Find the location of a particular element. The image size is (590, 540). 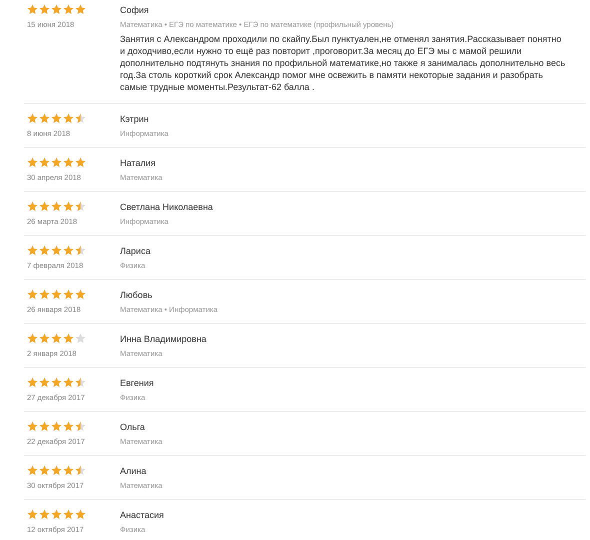

author-name: Кэтрин is located at coordinates (135, 119).